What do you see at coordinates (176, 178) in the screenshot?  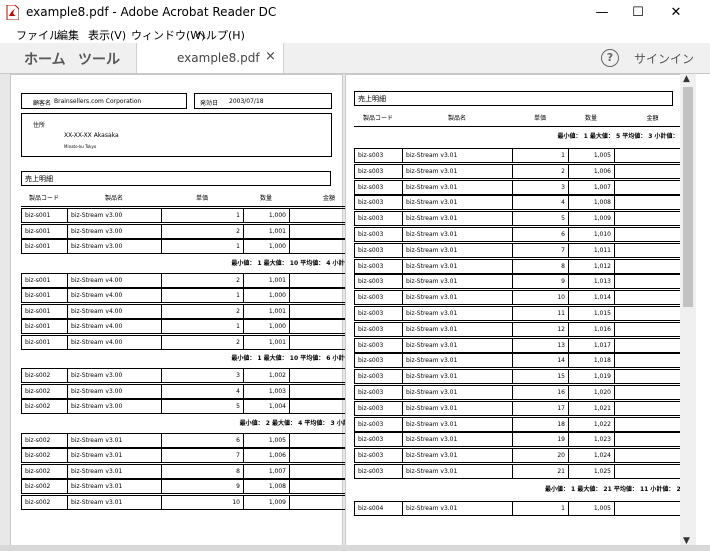 I see `sales-section-title: 売上明細` at bounding box center [176, 178].